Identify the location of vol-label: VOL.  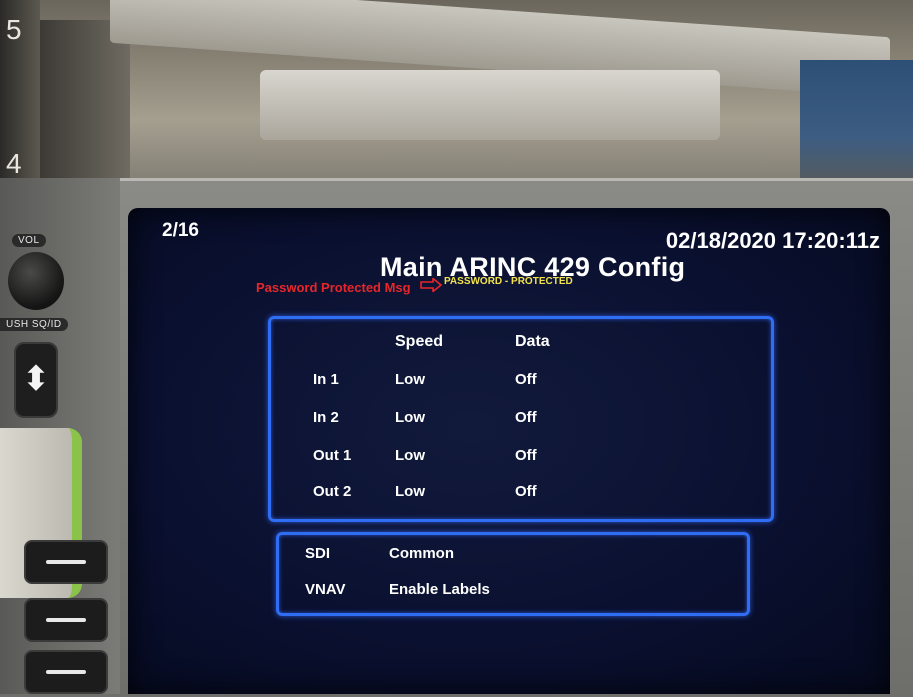
(29, 240).